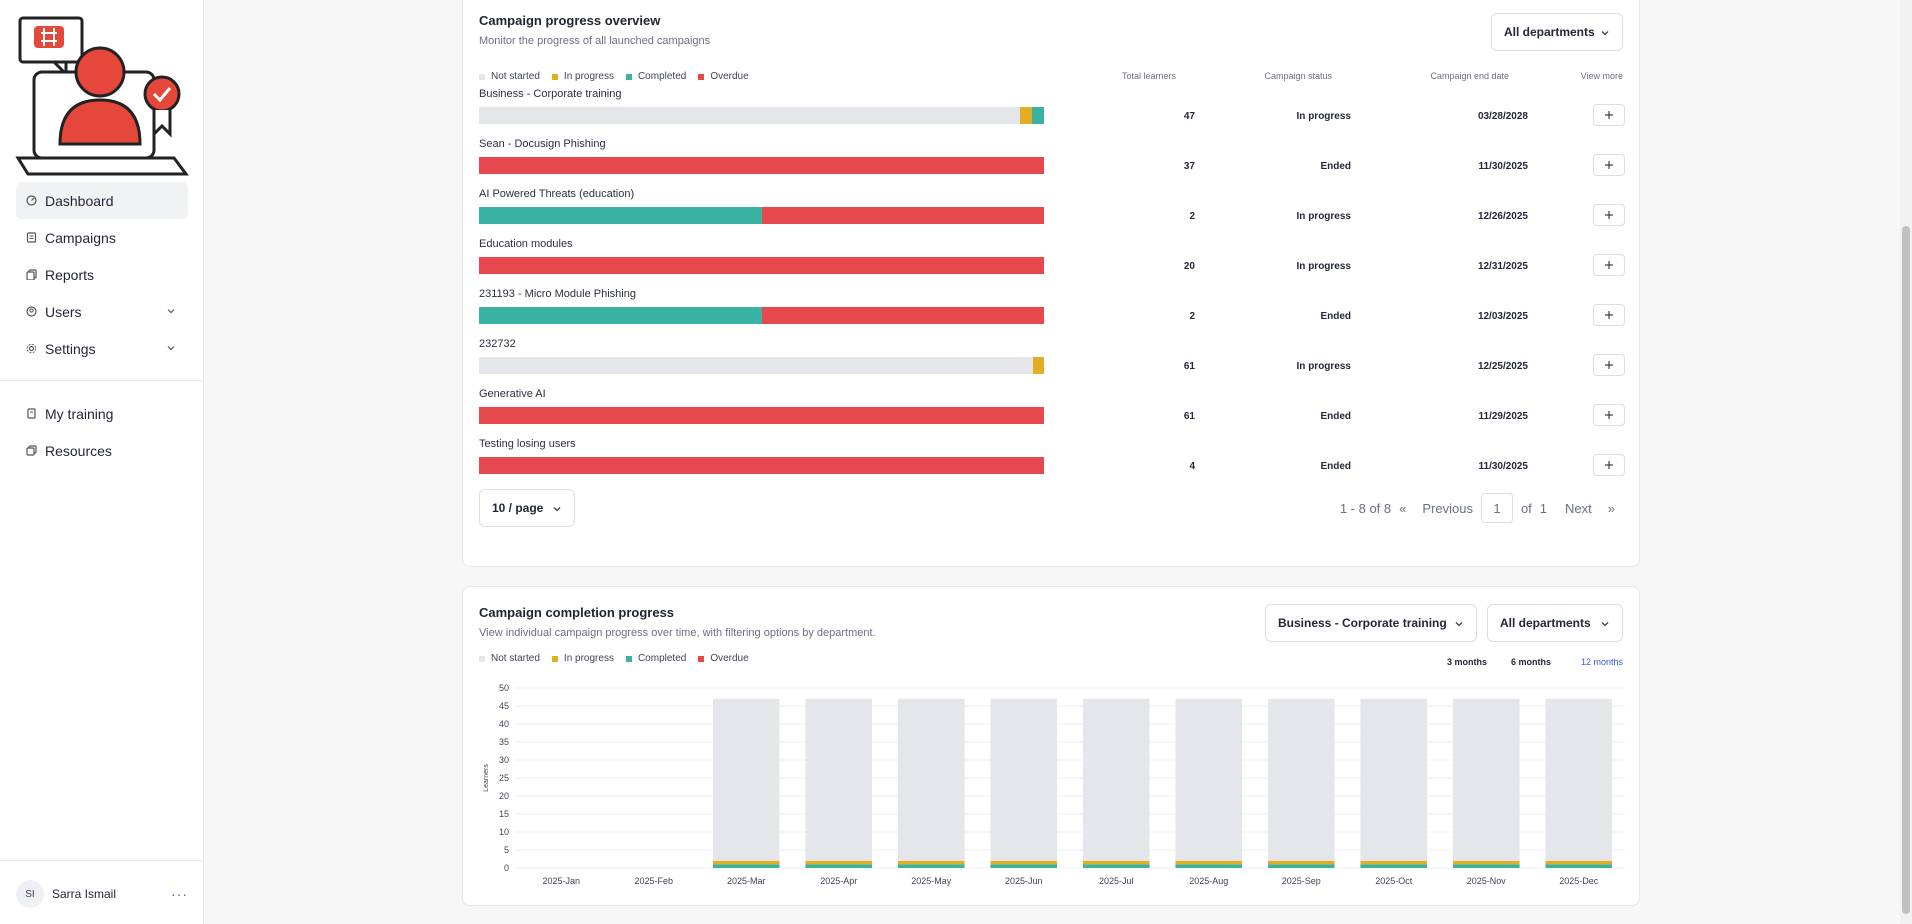 This screenshot has width=1912, height=924. What do you see at coordinates (1906, 570) in the screenshot?
I see `scrollbar-thumb` at bounding box center [1906, 570].